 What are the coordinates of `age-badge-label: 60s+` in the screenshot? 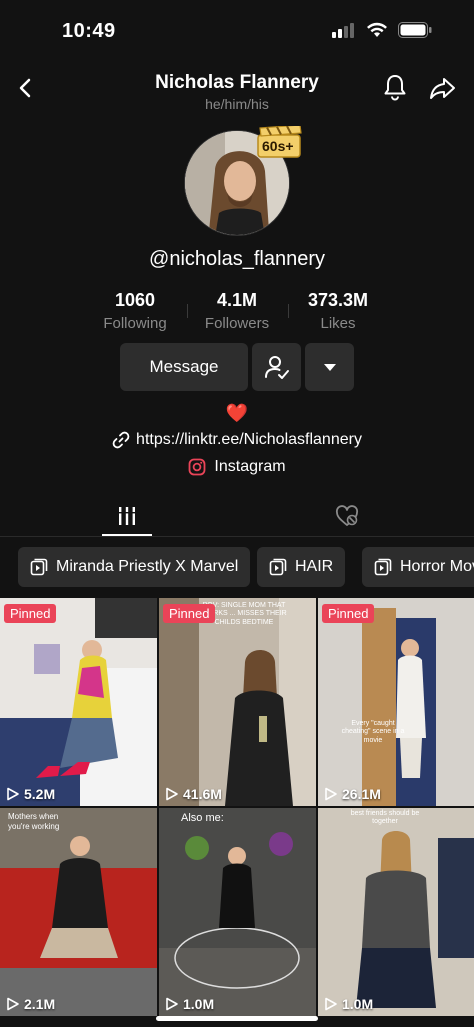 It's located at (278, 146).